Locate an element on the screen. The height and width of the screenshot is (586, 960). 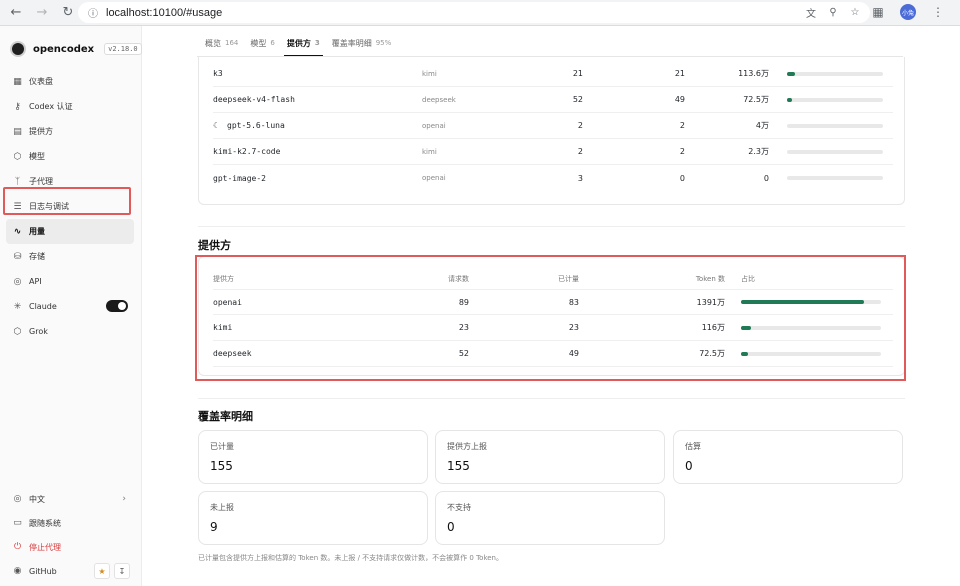
sidebar-item-claude: ✳ Claude is located at coordinates (70, 306).